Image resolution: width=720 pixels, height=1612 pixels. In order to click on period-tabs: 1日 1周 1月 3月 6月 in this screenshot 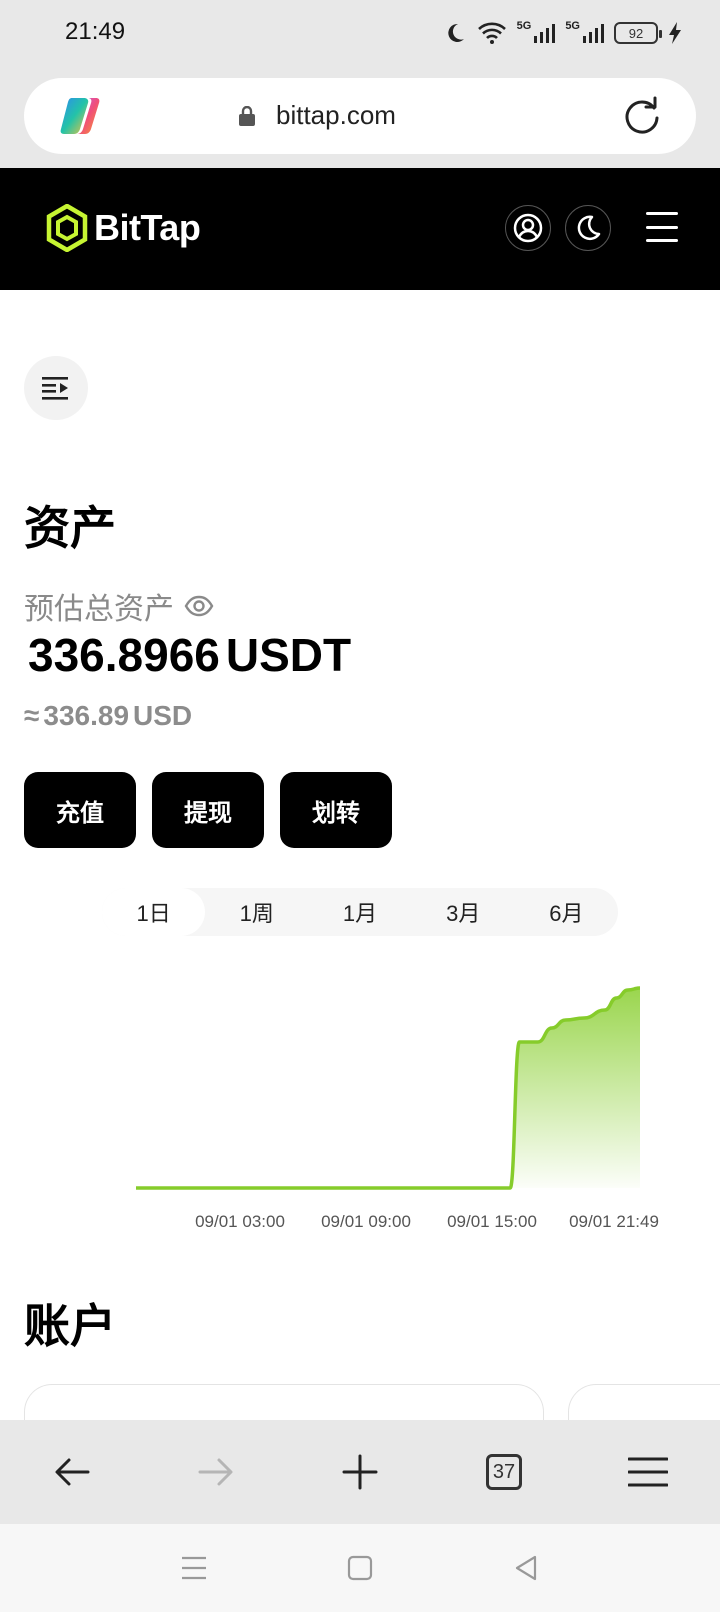, I will do `click(360, 912)`.